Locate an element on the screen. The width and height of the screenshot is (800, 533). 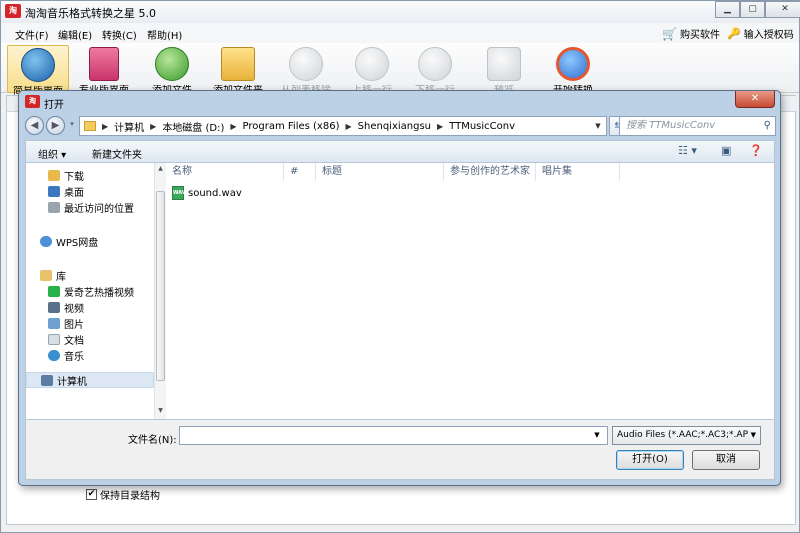
address-dropdown-icon: ▼ is located at coordinates (598, 126).